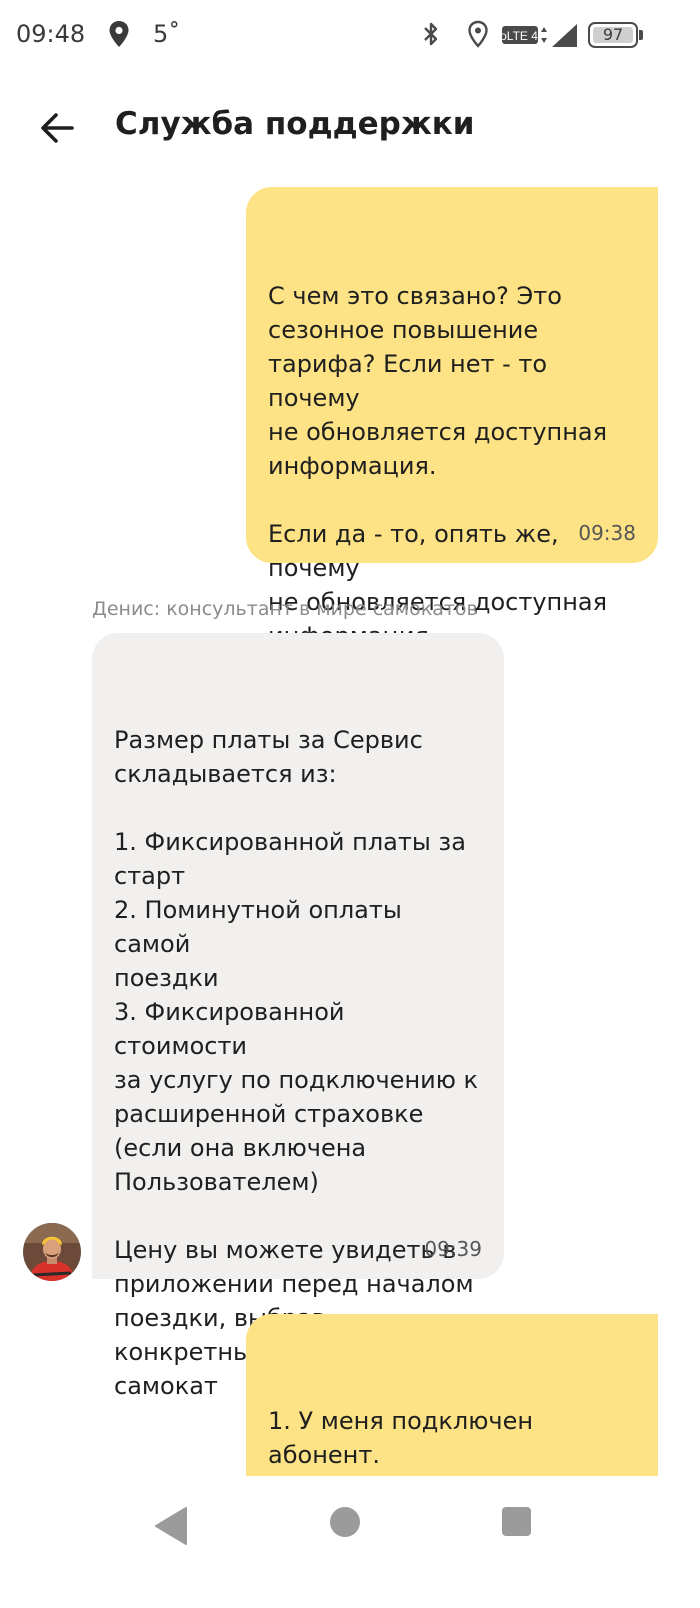 The width and height of the screenshot is (700, 1608). I want to click on nav-home-icon, so click(345, 1522).